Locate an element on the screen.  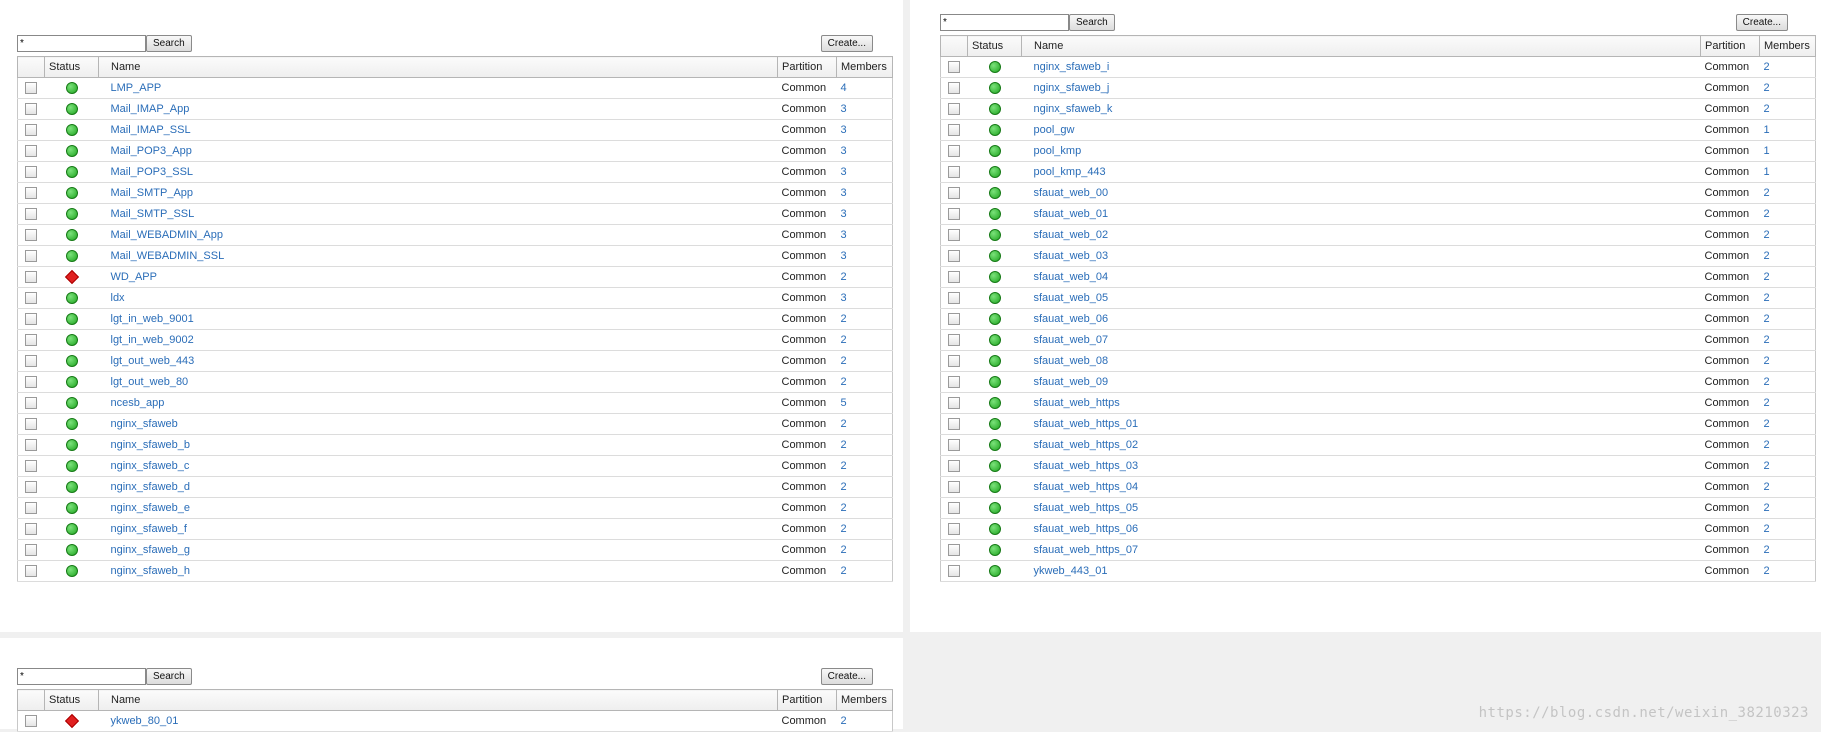
pool-name-link: nginx_sfaweb_g is located at coordinates (151, 550).